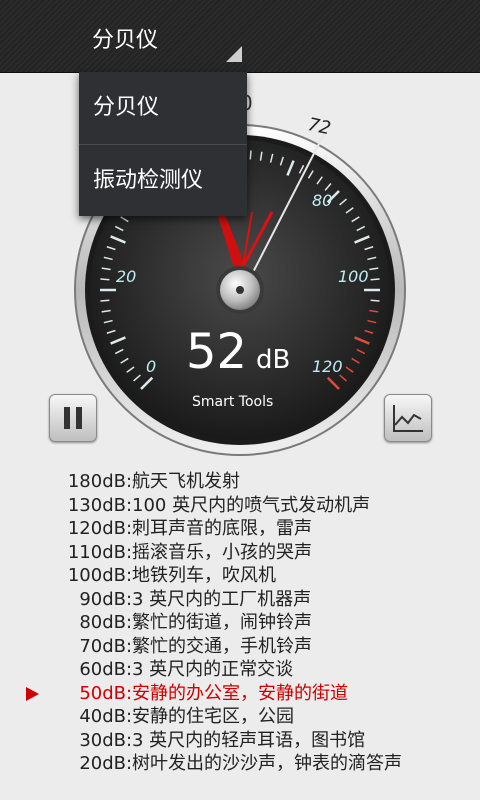 This screenshot has width=480, height=800. I want to click on list-item: 40dB: 安静的住宅区，公园, so click(240, 717).